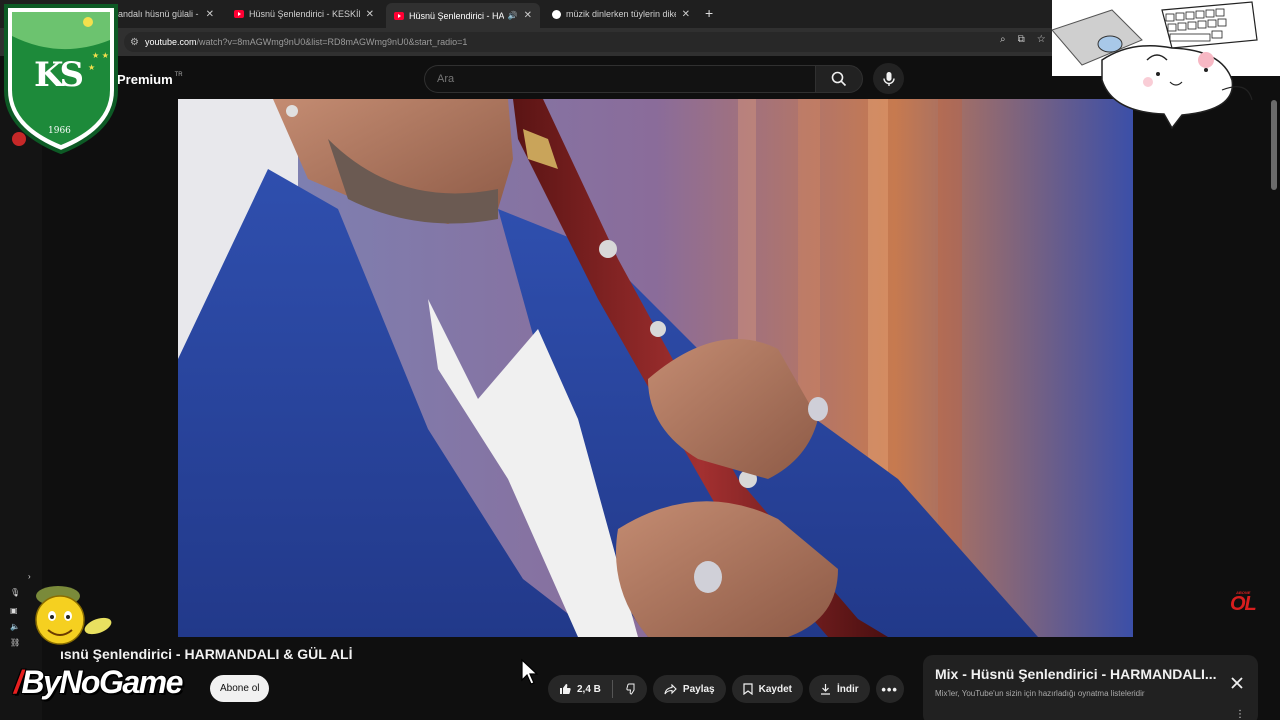  I want to click on voice-search-button, so click(888, 78).